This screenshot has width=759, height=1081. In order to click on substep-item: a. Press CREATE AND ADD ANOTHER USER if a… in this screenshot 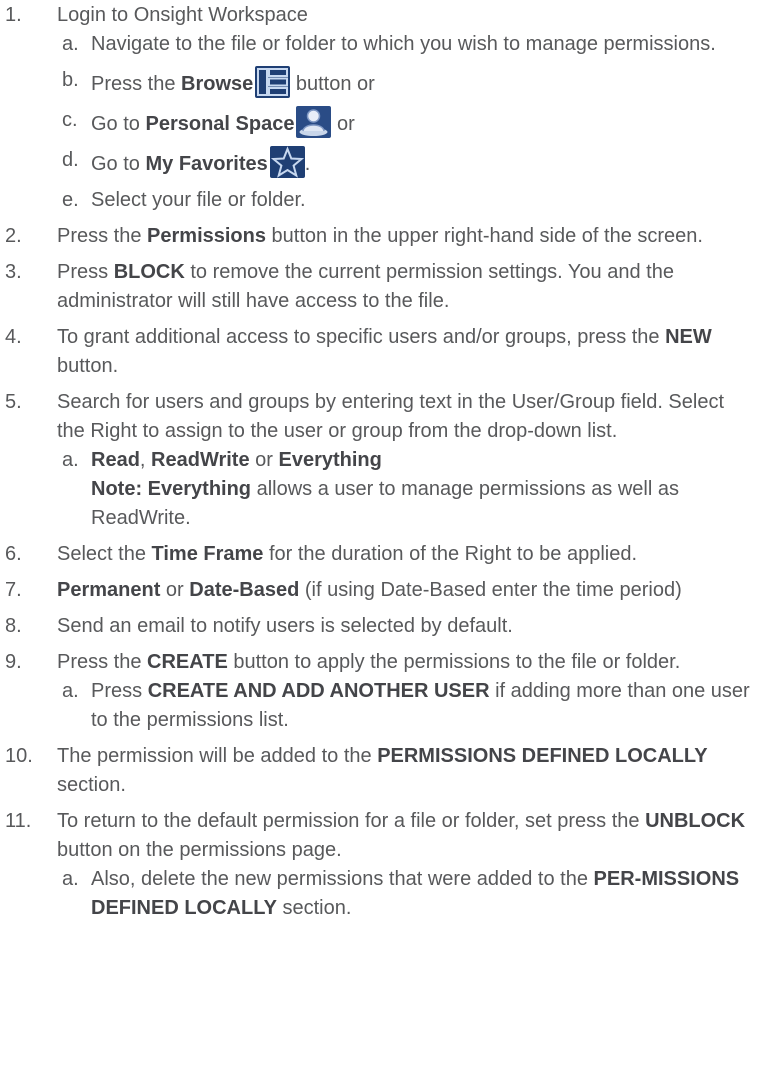, I will do `click(375, 706)`.